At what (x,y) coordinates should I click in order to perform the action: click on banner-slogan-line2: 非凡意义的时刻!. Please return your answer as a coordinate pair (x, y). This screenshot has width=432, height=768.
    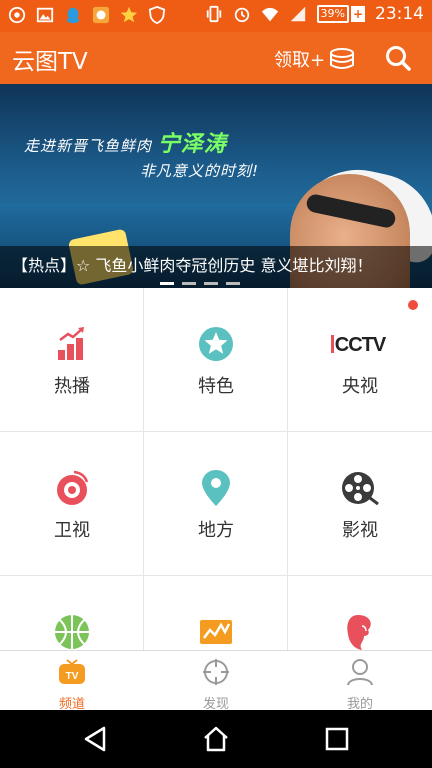
    Looking at the image, I should click on (200, 171).